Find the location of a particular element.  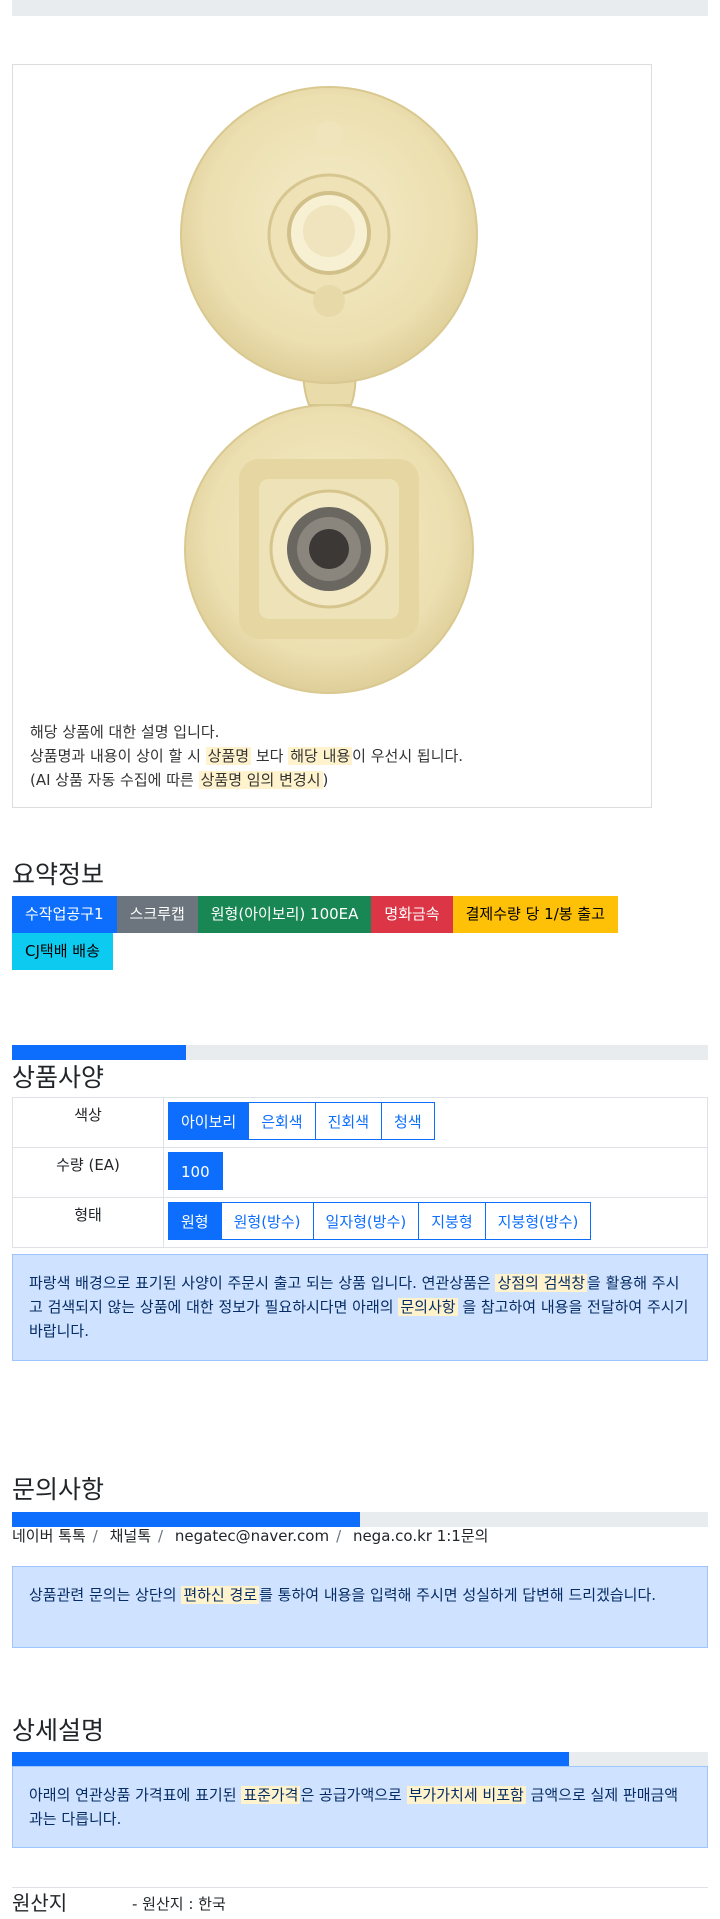

spec-row-options: 원형 원형(방수) 일자형(방수) 지붕형 지붕형(방수) is located at coordinates (435, 1222).